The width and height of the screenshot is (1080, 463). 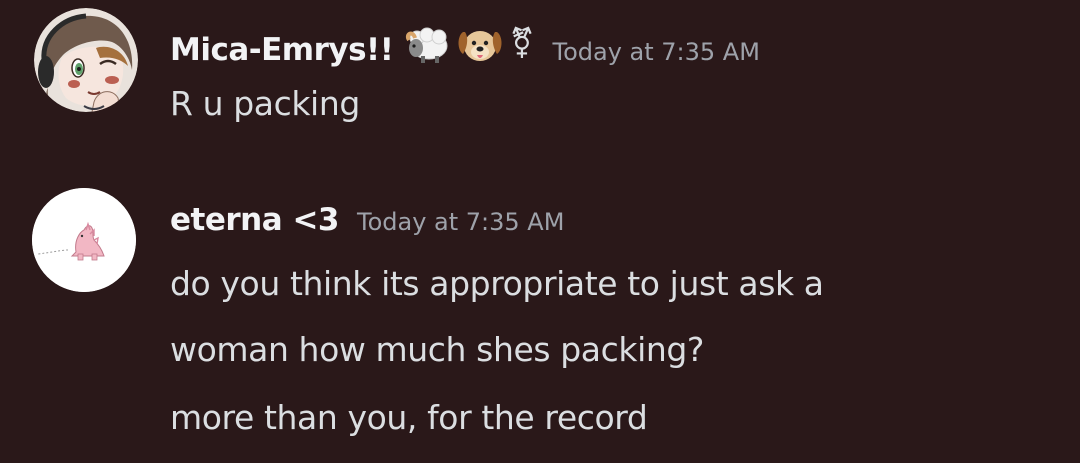 What do you see at coordinates (254, 220) in the screenshot?
I see `username: eterna <3` at bounding box center [254, 220].